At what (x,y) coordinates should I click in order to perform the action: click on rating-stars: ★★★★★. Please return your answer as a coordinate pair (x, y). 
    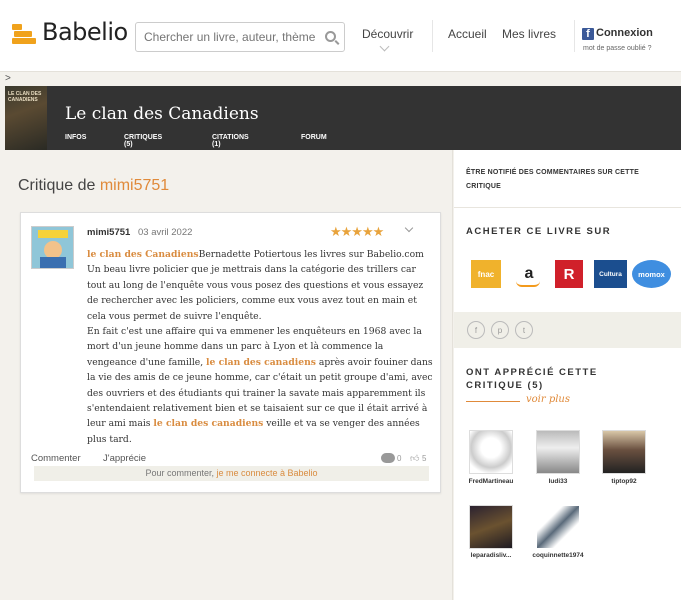
    Looking at the image, I should click on (357, 231).